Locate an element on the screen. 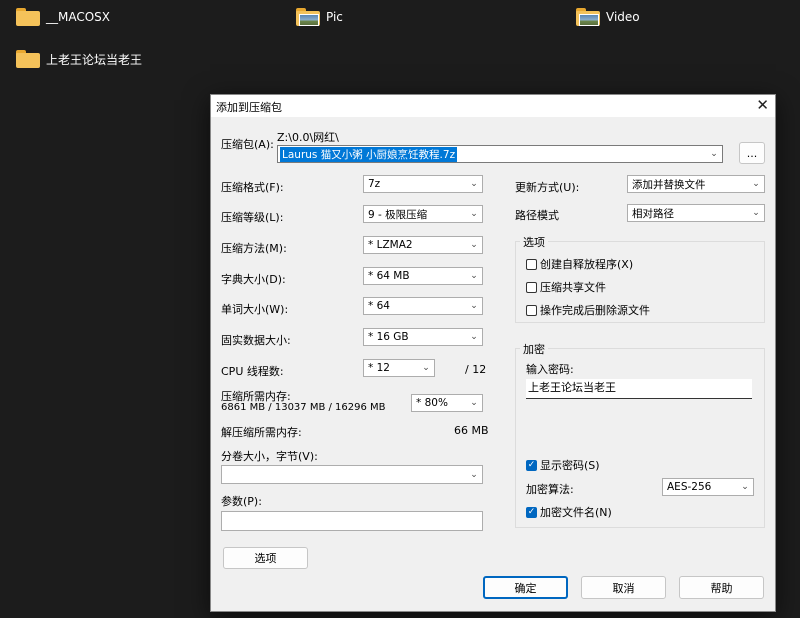  word-select: * 64 ⌄ is located at coordinates (423, 306).